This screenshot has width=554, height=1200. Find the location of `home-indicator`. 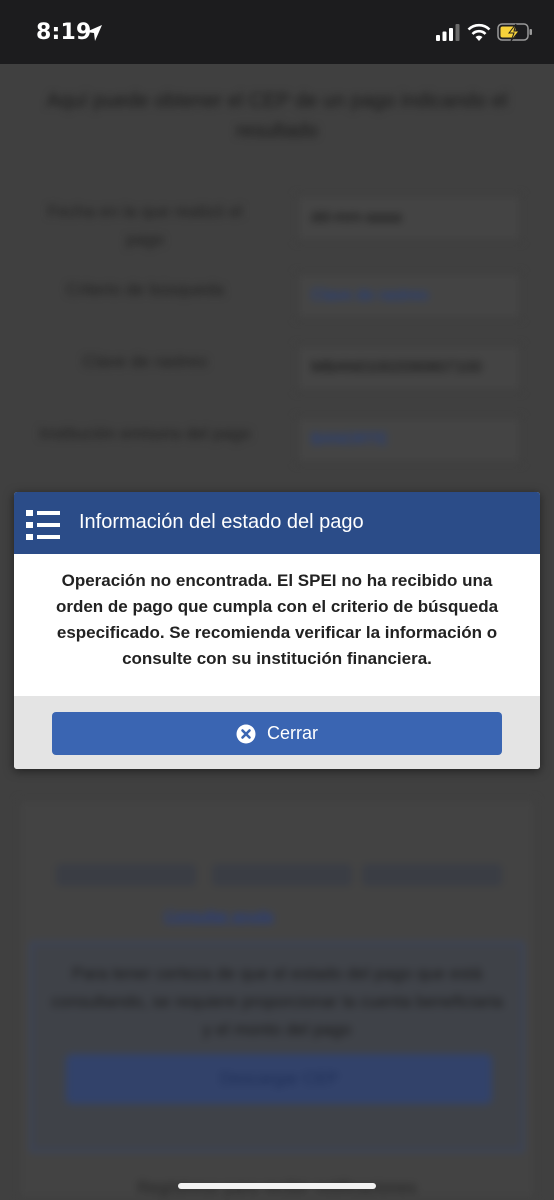

home-indicator is located at coordinates (277, 1186).